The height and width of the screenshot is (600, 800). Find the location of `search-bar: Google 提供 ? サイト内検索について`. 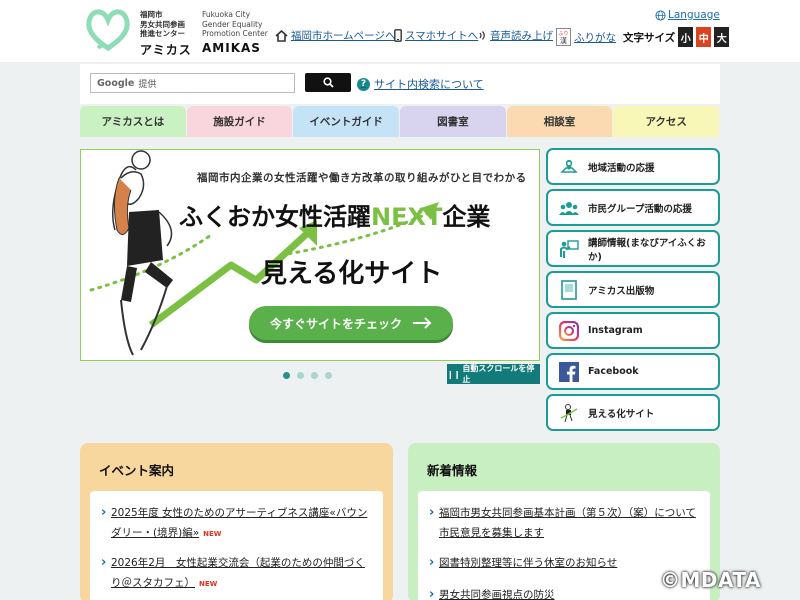

search-bar: Google 提供 ? サイト内検索について is located at coordinates (400, 84).